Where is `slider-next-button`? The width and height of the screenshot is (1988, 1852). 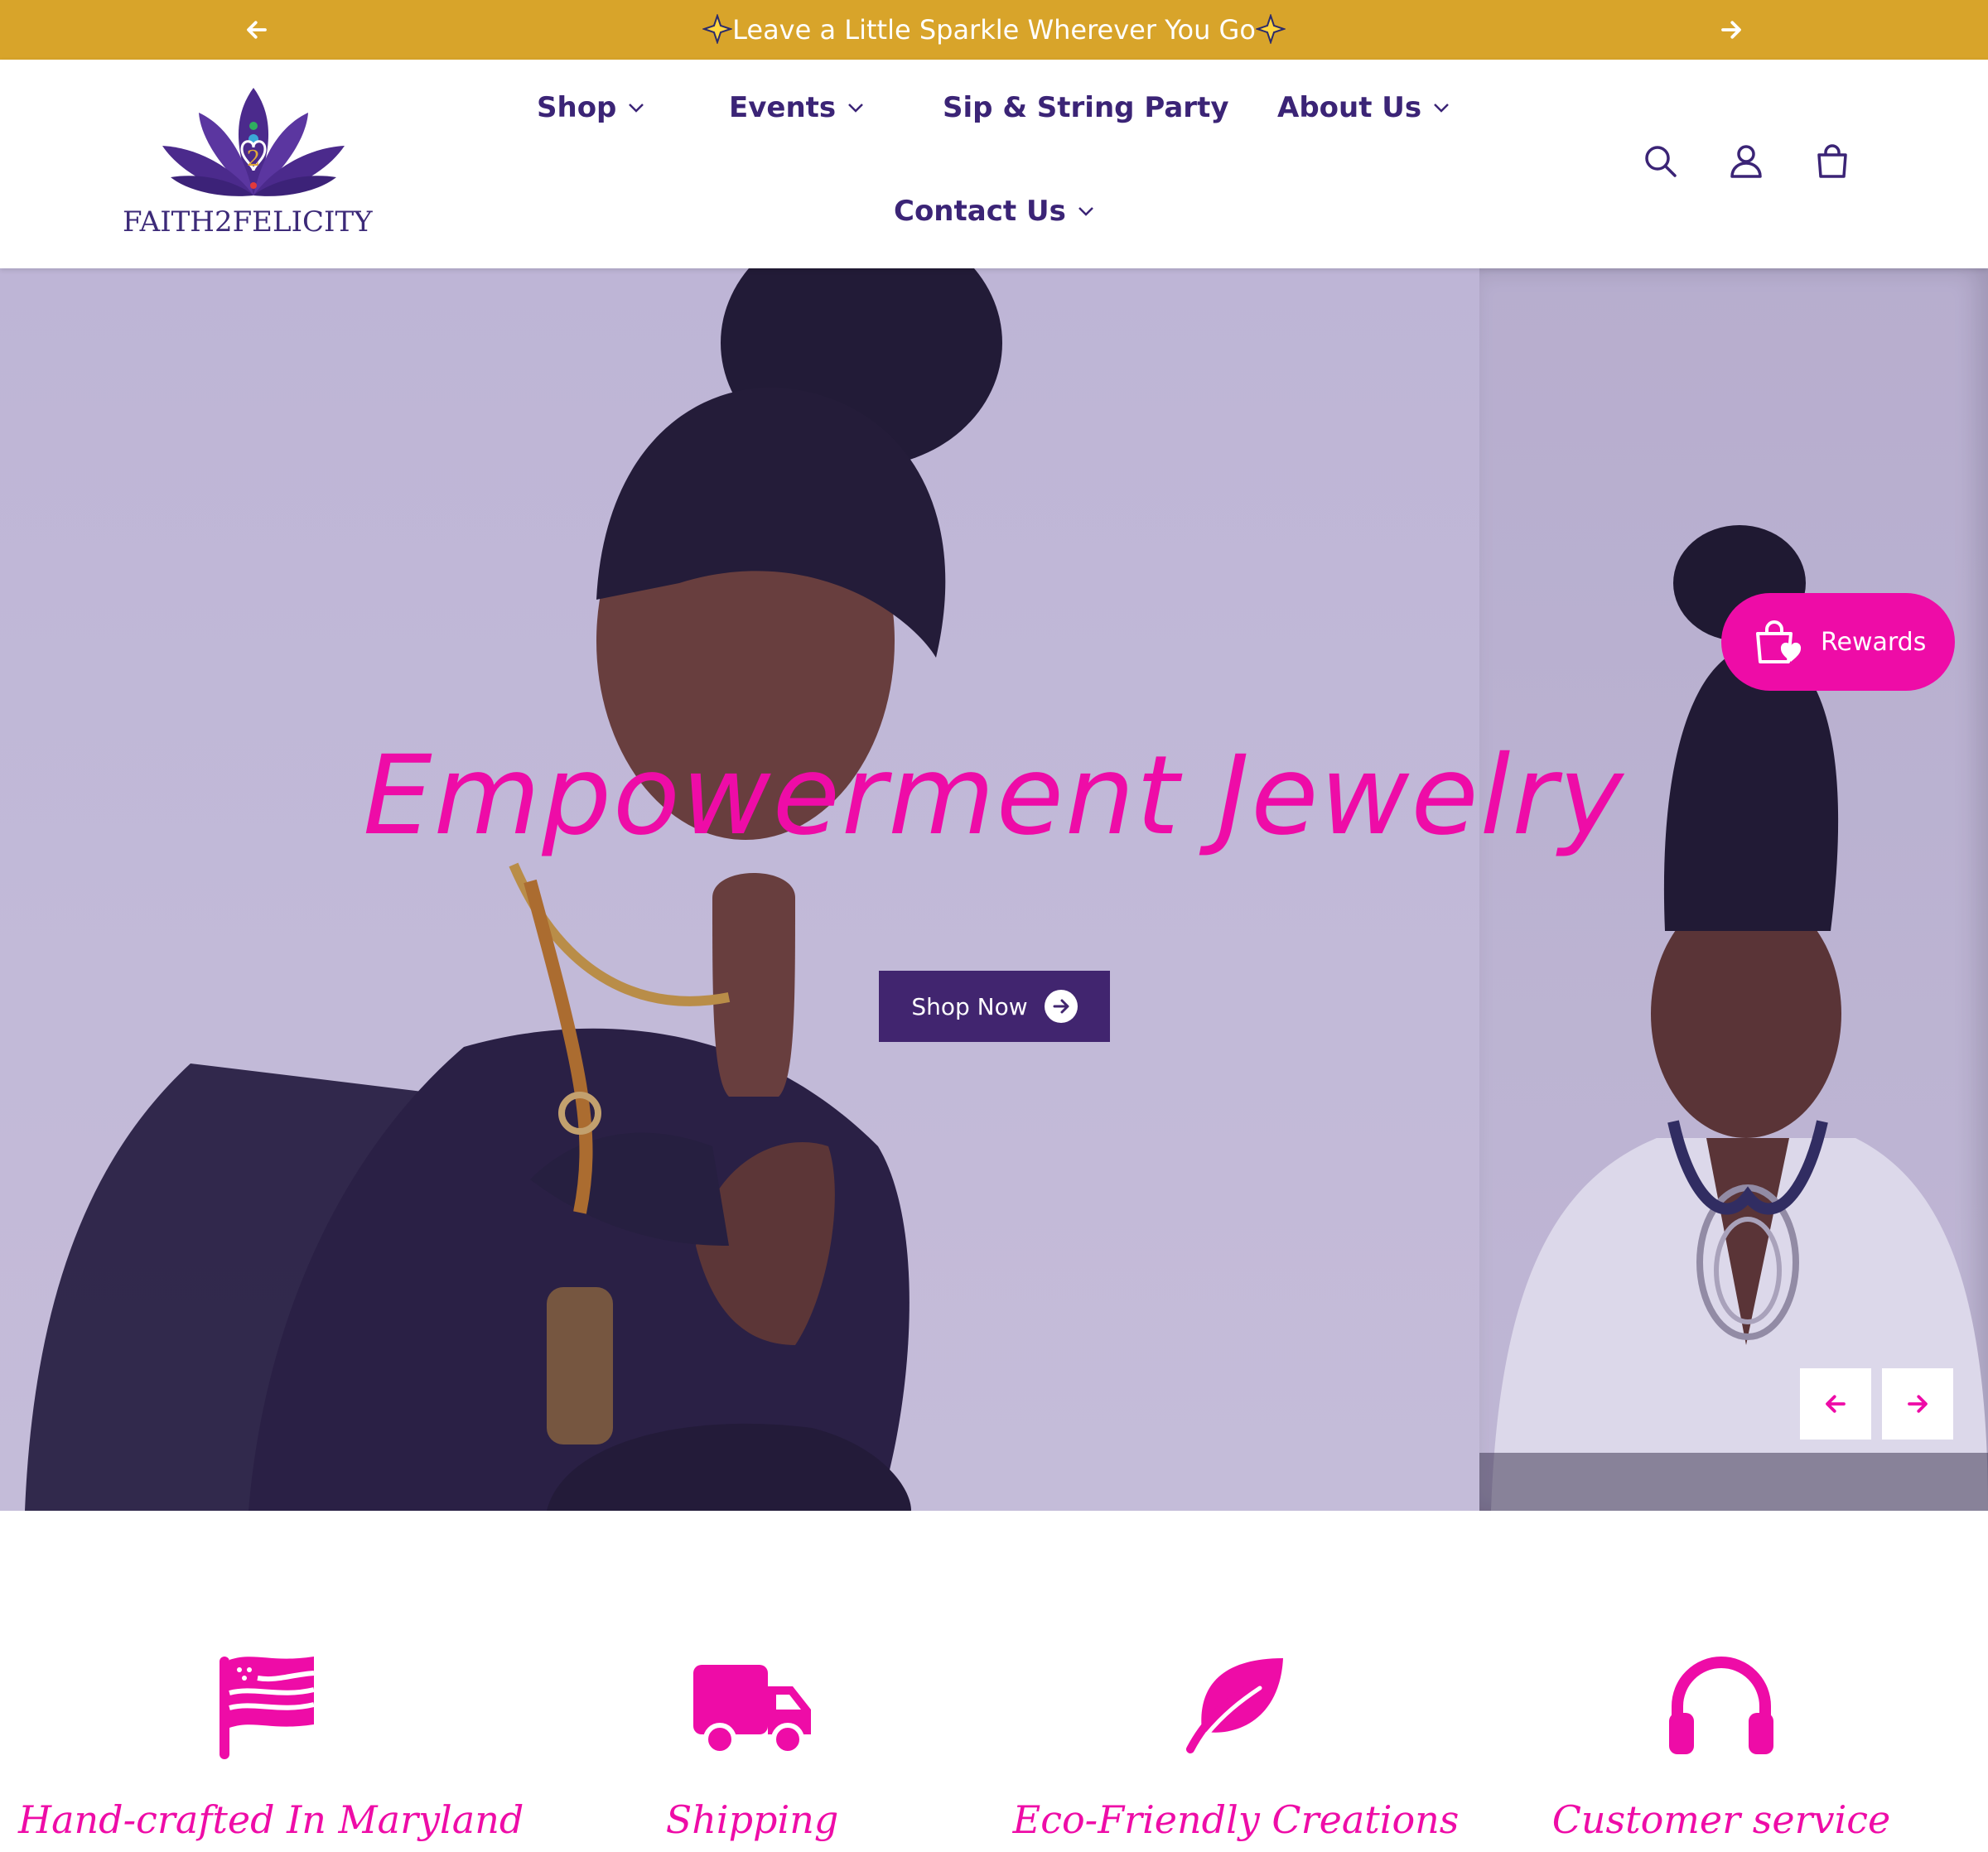 slider-next-button is located at coordinates (1917, 1404).